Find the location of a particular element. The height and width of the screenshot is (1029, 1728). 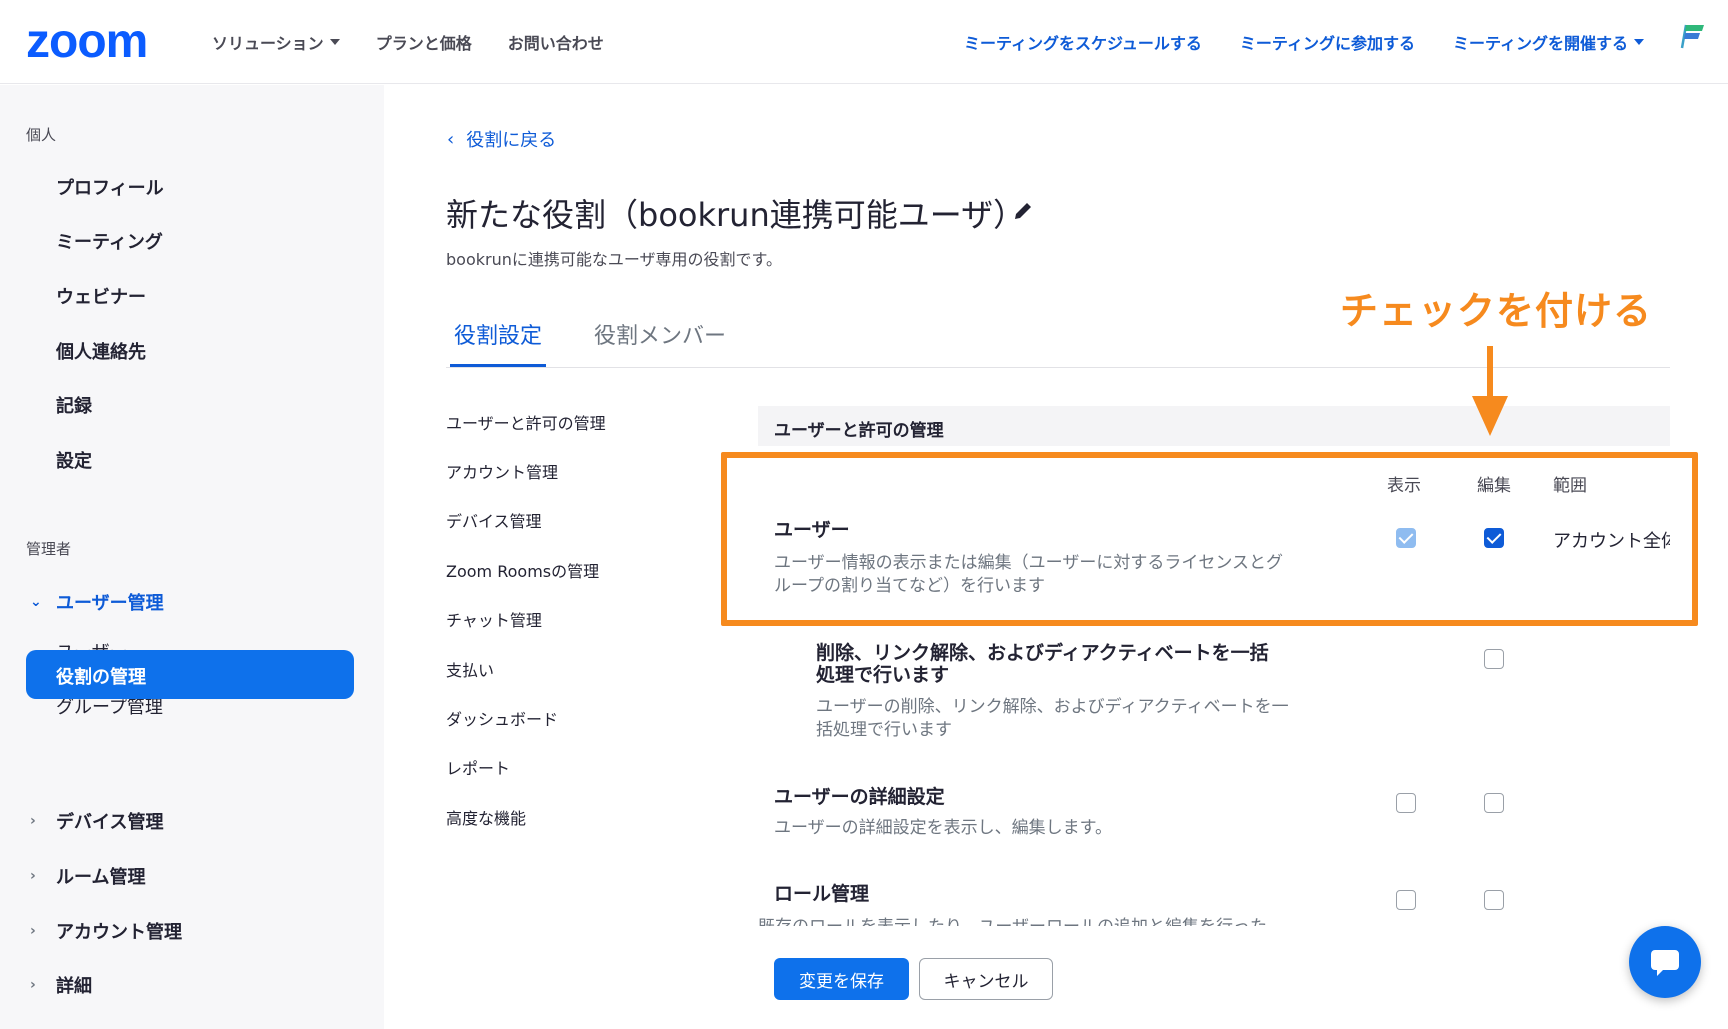

permission-users-desc-1: ユーザー情報の表示または編集（ユーザーに対するライセンスとグ is located at coordinates (1028, 563).